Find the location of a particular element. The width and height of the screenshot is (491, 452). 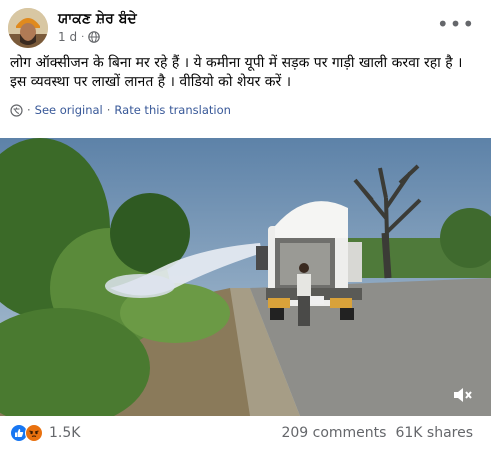

author-name: ਯਾਕਣ ਸ਼ੇਰ ਬੰਦੇ is located at coordinates (97, 19).